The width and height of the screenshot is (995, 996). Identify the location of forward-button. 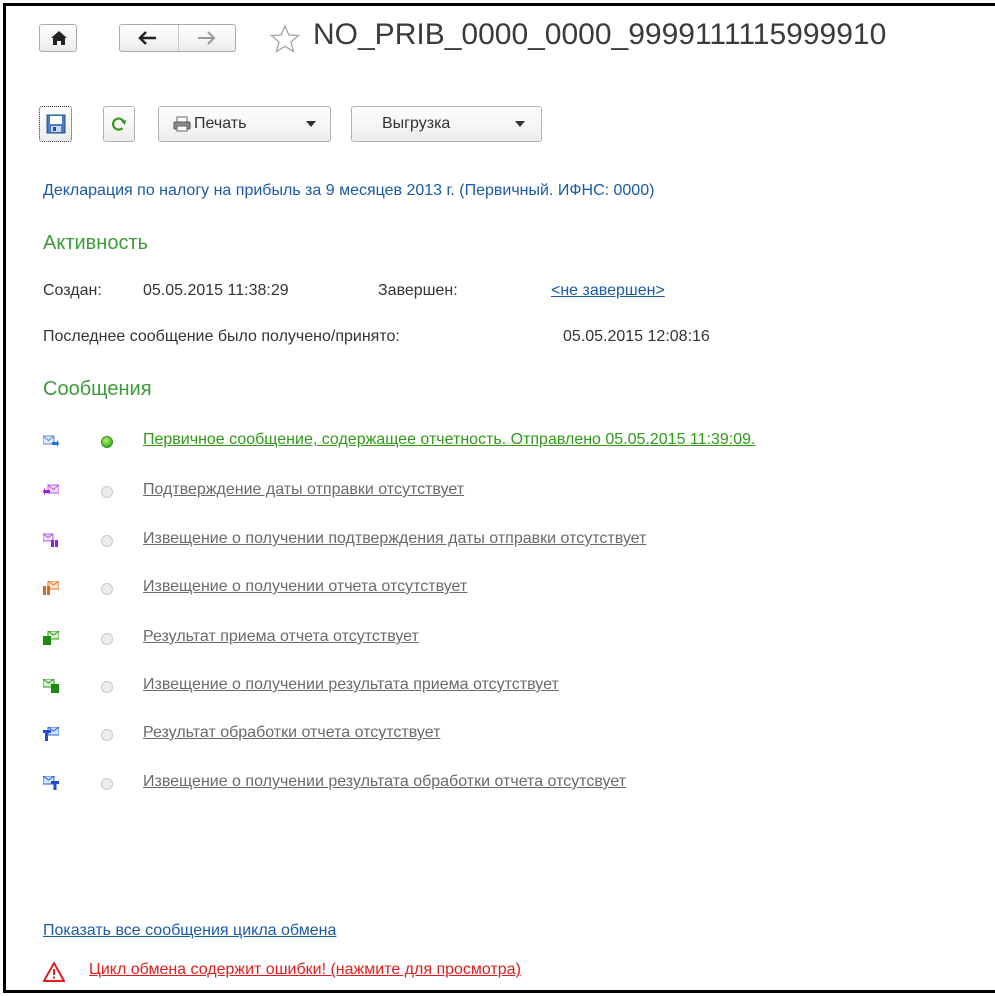
(206, 38).